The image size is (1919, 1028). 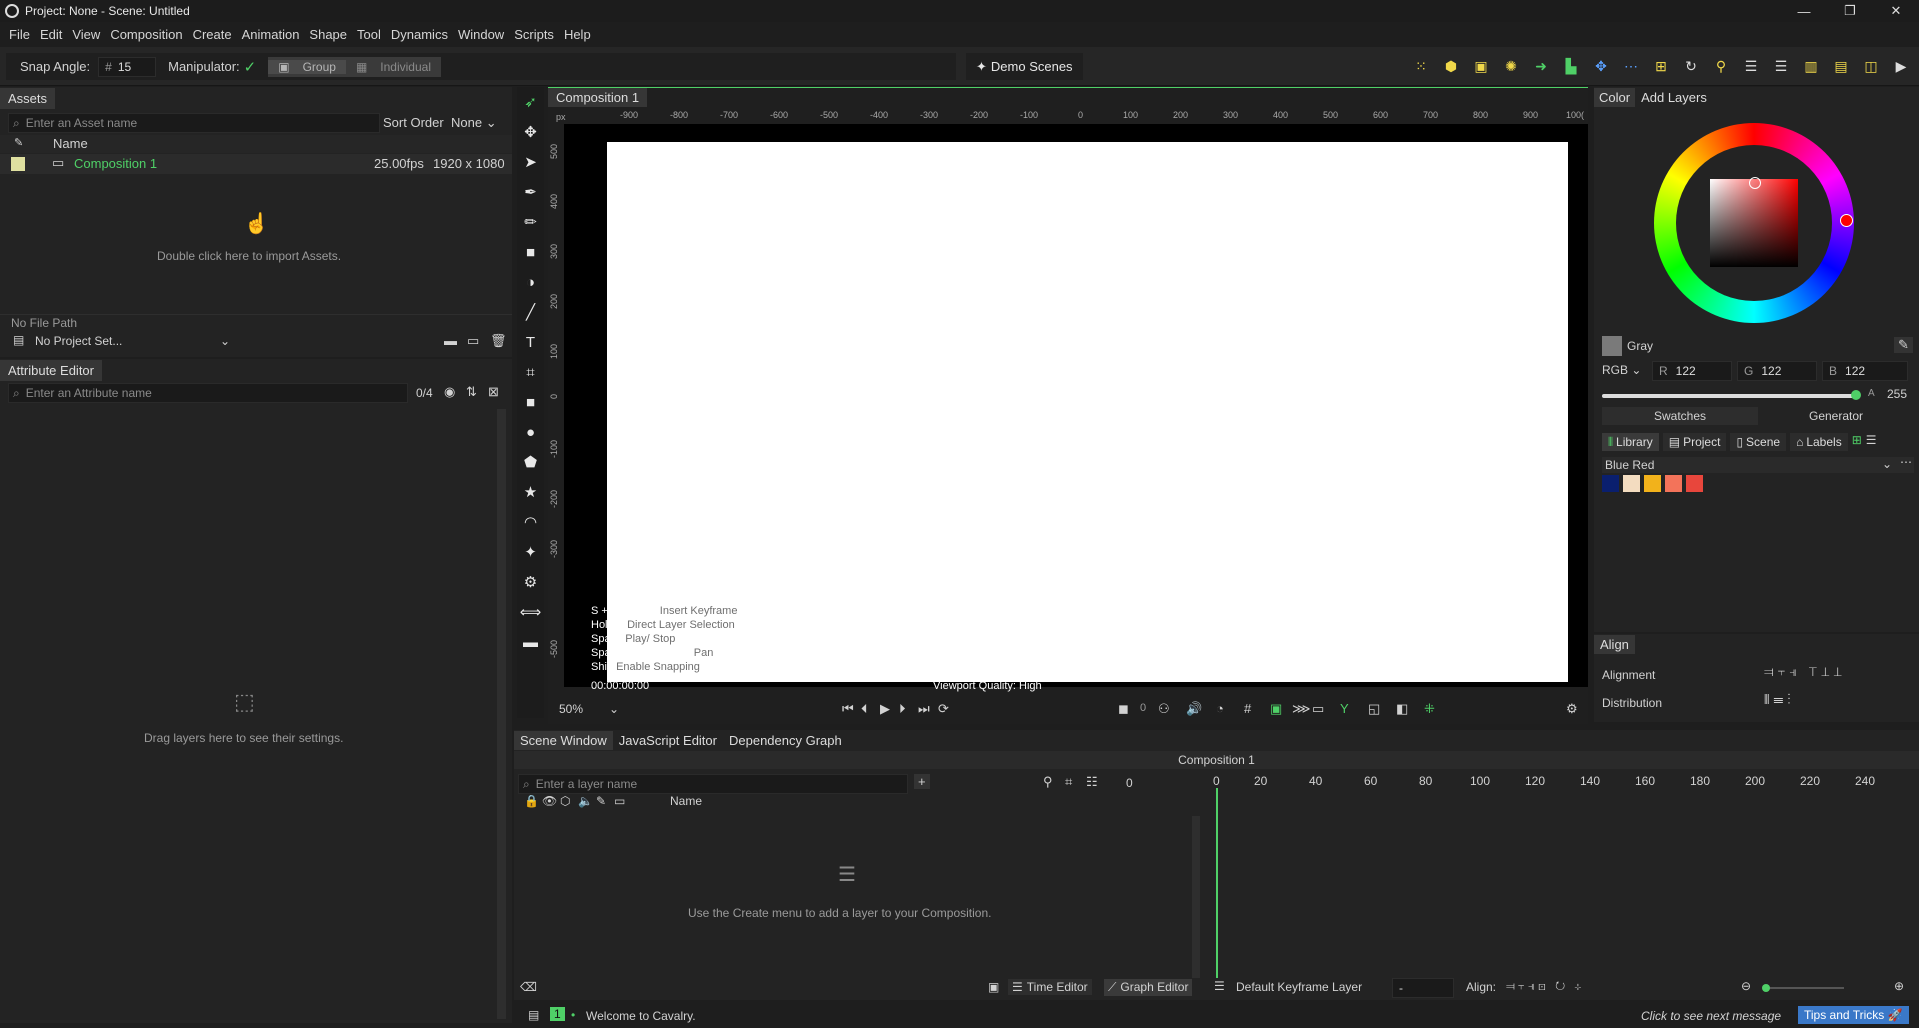 I want to click on project-tab: ▤ Project, so click(x=1694, y=442).